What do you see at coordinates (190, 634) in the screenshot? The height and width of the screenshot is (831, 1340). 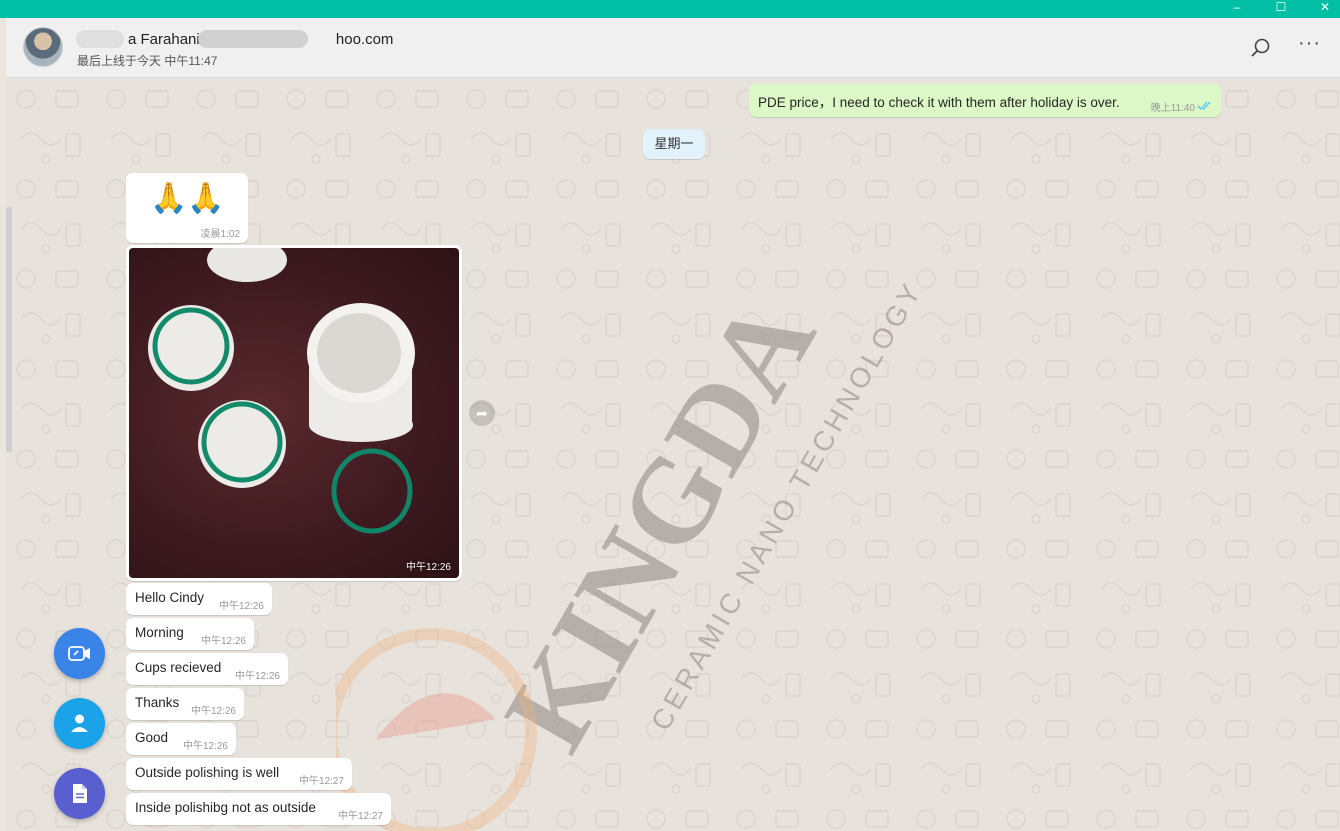 I see `incoming-message: Morning 中午12:26` at bounding box center [190, 634].